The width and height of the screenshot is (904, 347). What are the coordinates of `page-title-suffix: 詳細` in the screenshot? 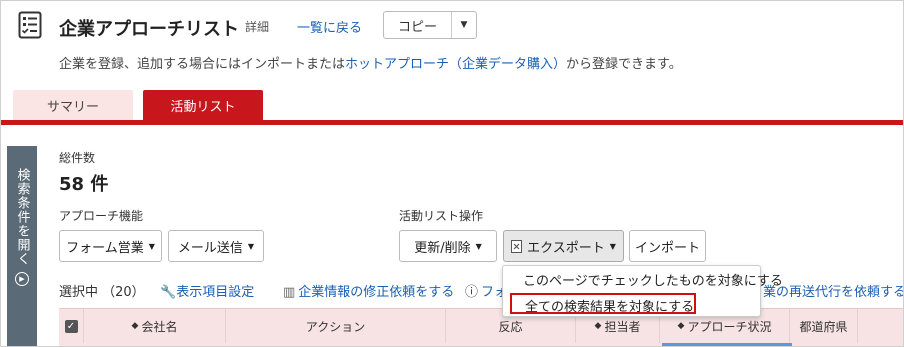 It's located at (257, 27).